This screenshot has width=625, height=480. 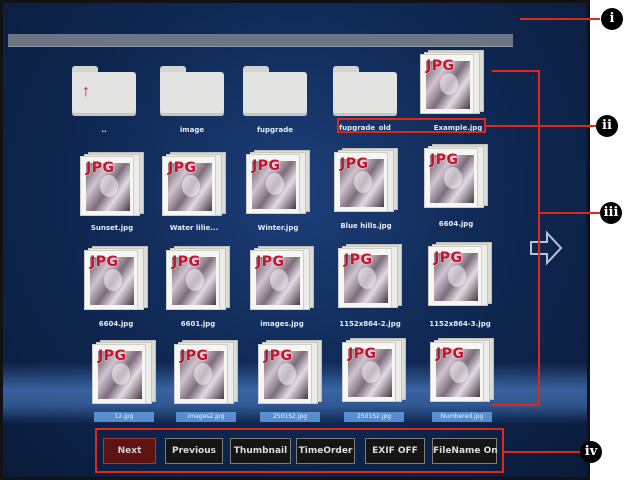 What do you see at coordinates (542, 452) in the screenshot?
I see `callout-iv-line` at bounding box center [542, 452].